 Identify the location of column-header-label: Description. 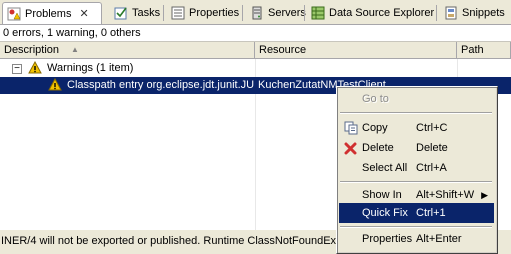
(32, 50).